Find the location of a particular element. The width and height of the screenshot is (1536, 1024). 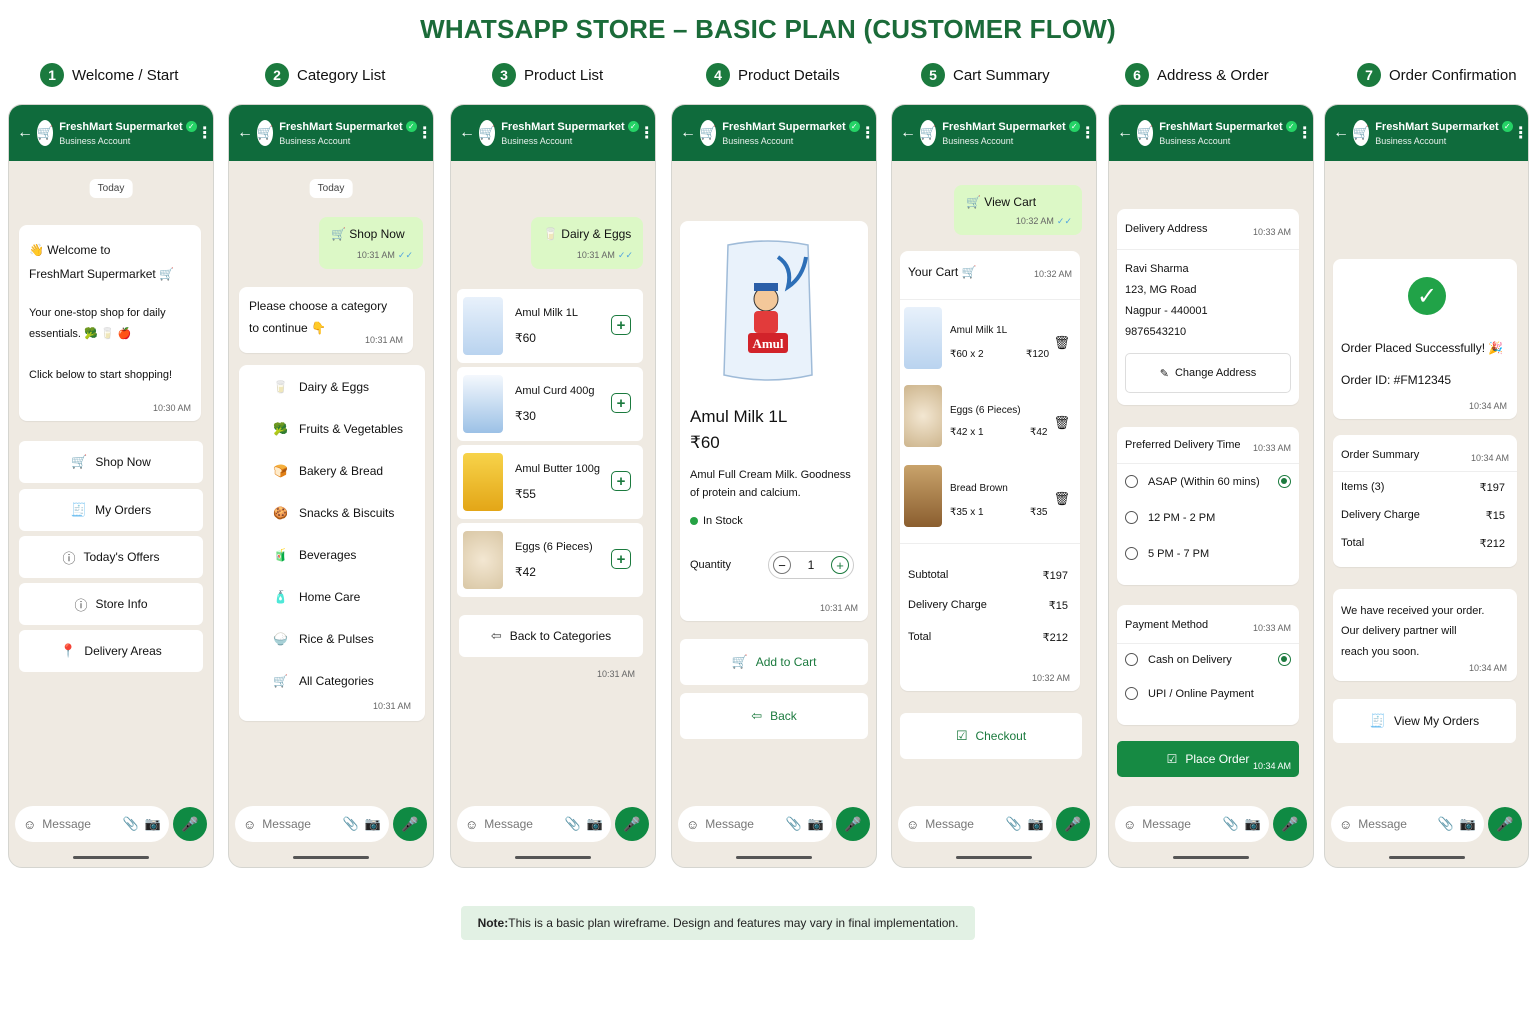

category-item-home-care: 🧴 Home Care is located at coordinates (331, 597).